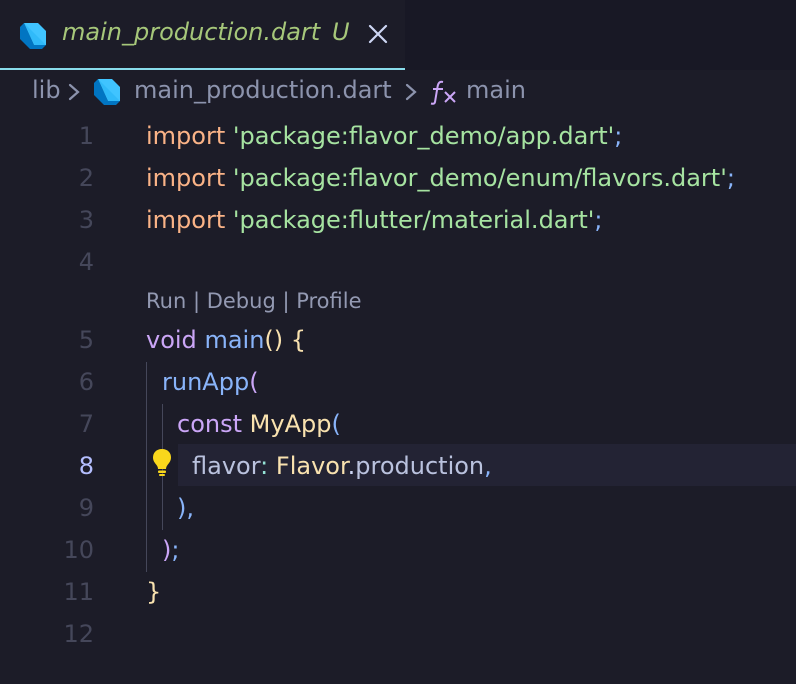  I want to click on lightbulb-icon, so click(162, 464).